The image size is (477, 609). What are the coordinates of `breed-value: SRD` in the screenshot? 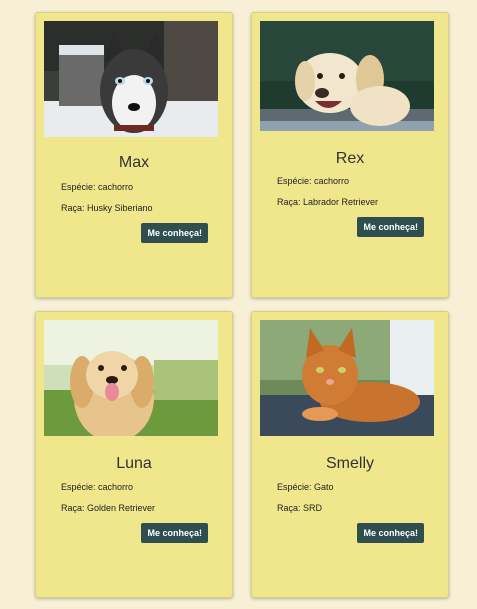 It's located at (313, 508).